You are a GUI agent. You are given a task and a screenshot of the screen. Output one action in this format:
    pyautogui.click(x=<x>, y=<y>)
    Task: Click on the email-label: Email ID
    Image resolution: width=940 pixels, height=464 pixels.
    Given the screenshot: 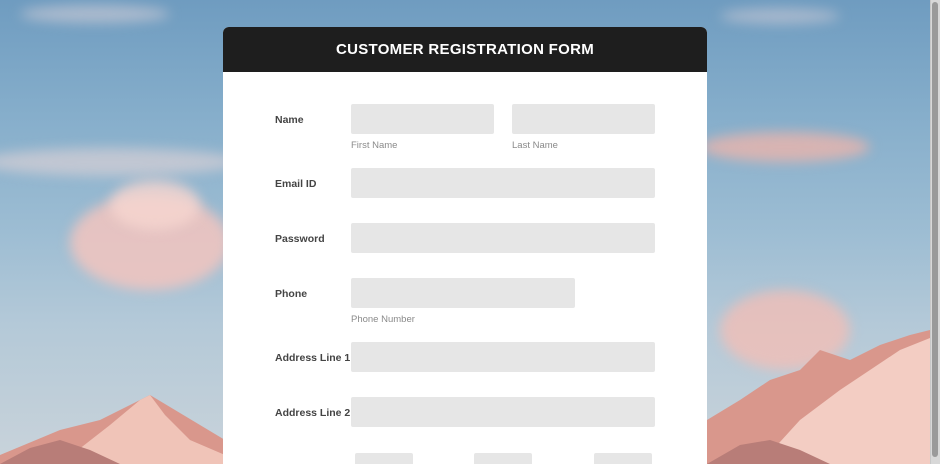 What is the action you would take?
    pyautogui.click(x=296, y=184)
    